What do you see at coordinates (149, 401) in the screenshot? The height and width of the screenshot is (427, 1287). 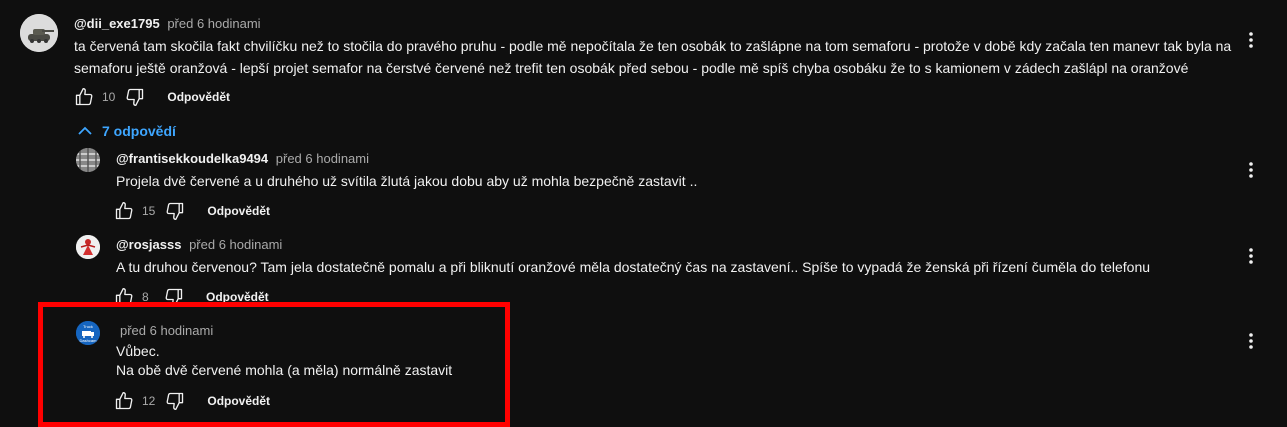 I see `like-count: 12` at bounding box center [149, 401].